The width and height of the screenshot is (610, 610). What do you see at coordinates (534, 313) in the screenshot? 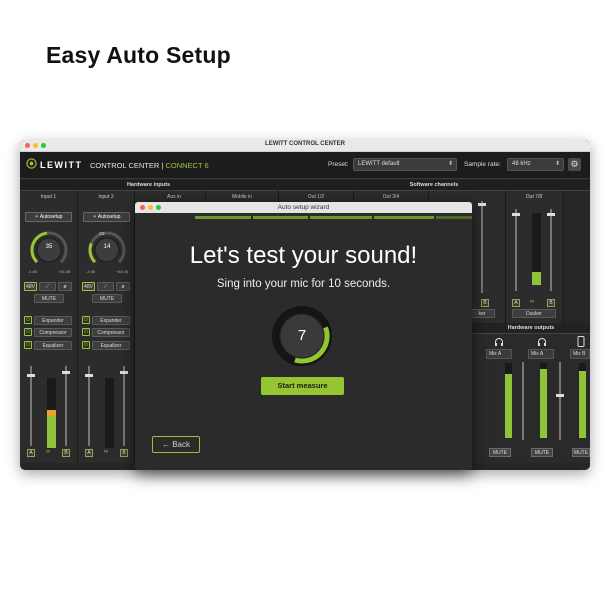
I see `ducker-button: Ducker` at bounding box center [534, 313].